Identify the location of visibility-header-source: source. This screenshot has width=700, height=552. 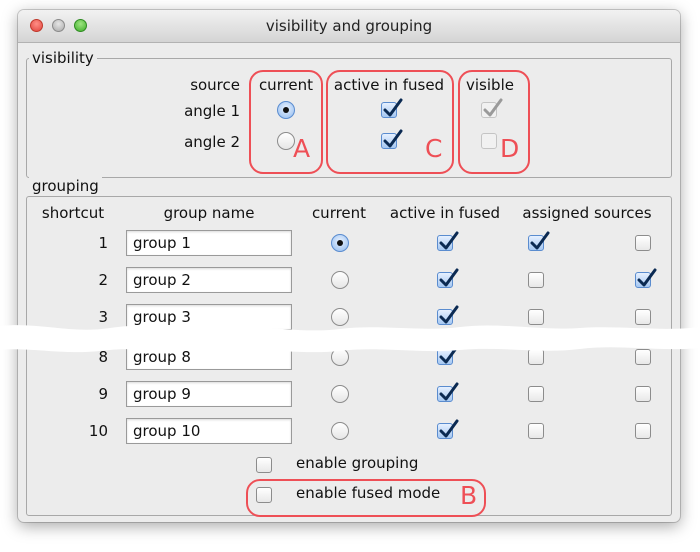
(215, 85).